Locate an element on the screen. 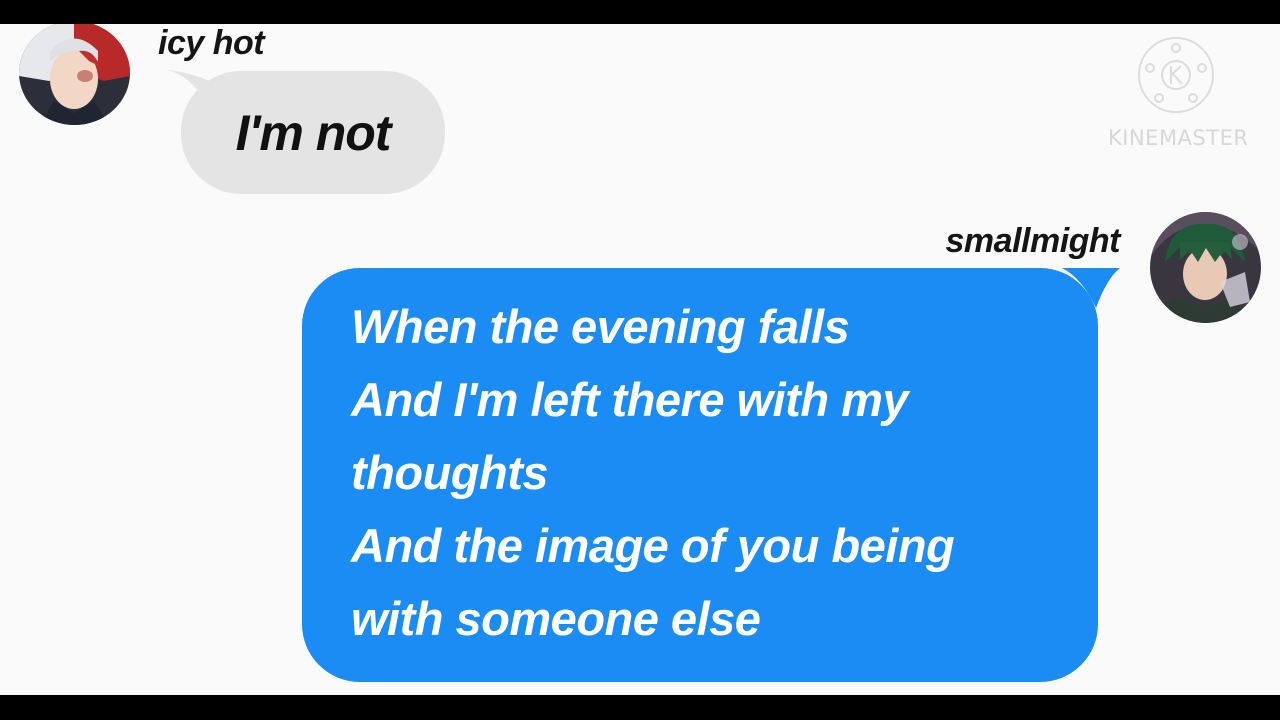  avatar-smallmight is located at coordinates (1205, 267).